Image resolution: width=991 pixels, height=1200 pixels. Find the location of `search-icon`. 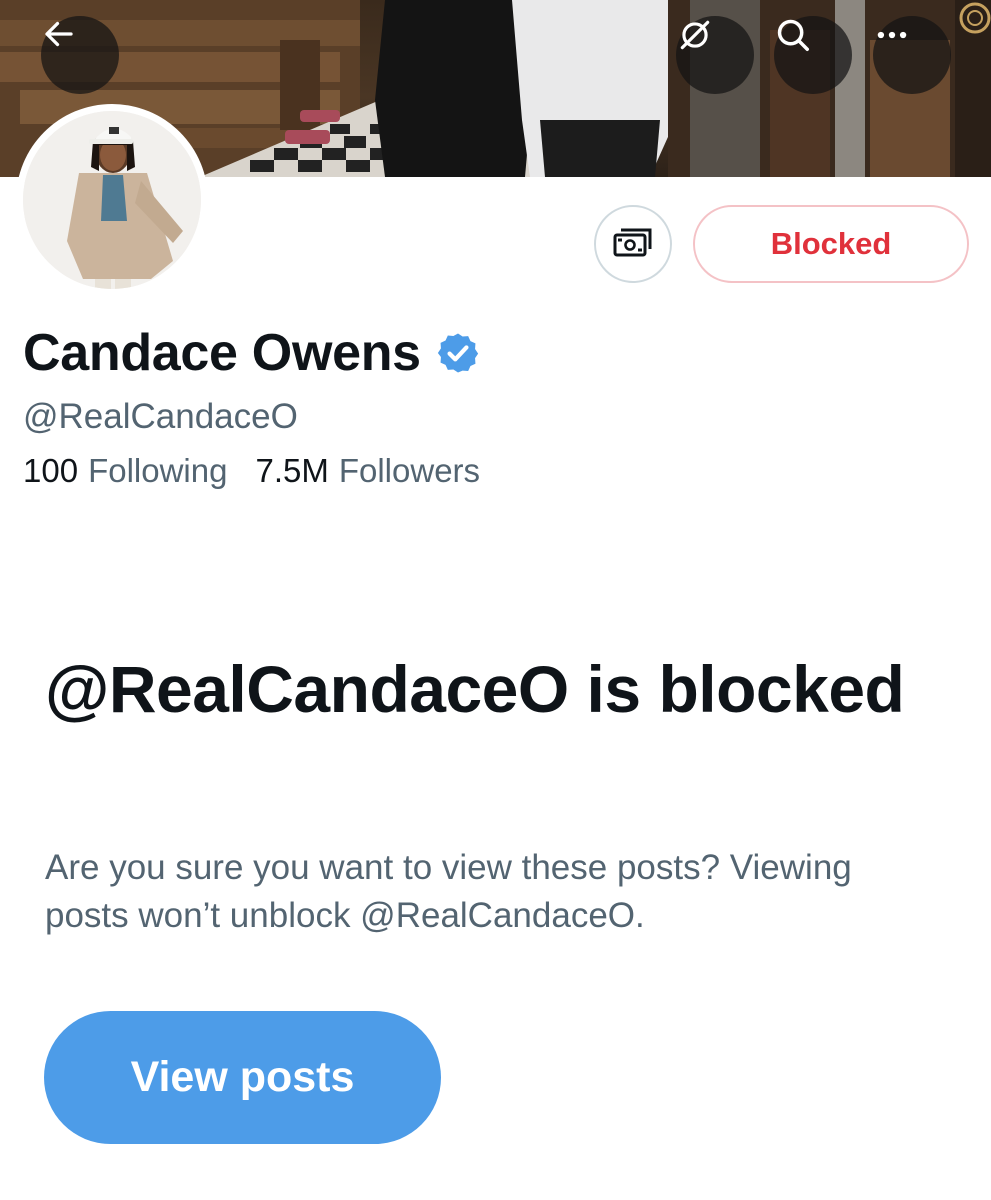

search-icon is located at coordinates (793, 35).